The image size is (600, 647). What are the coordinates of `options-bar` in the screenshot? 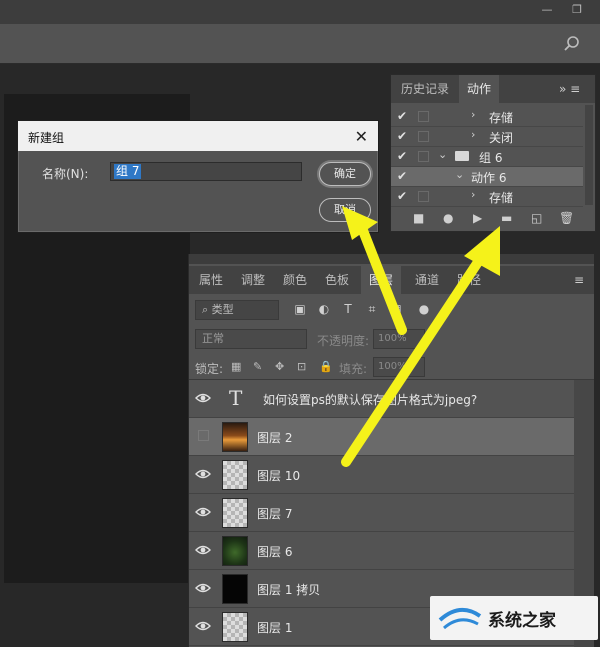 It's located at (300, 44).